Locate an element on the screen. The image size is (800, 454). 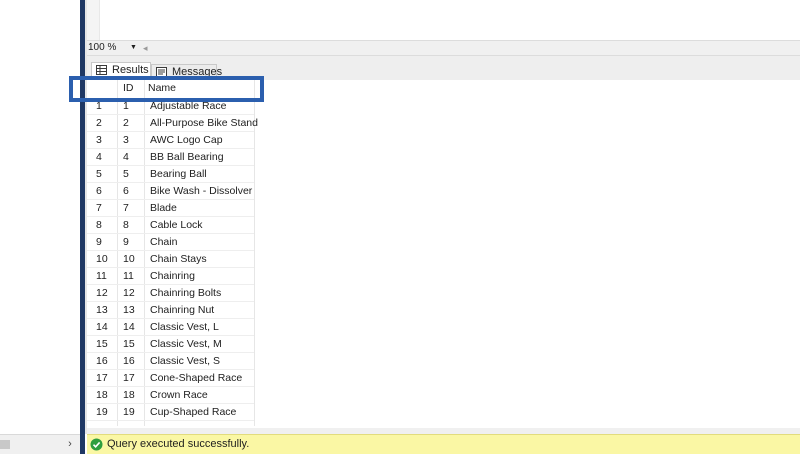
table-row: 14 14 Classic Vest, L is located at coordinates (170, 327).